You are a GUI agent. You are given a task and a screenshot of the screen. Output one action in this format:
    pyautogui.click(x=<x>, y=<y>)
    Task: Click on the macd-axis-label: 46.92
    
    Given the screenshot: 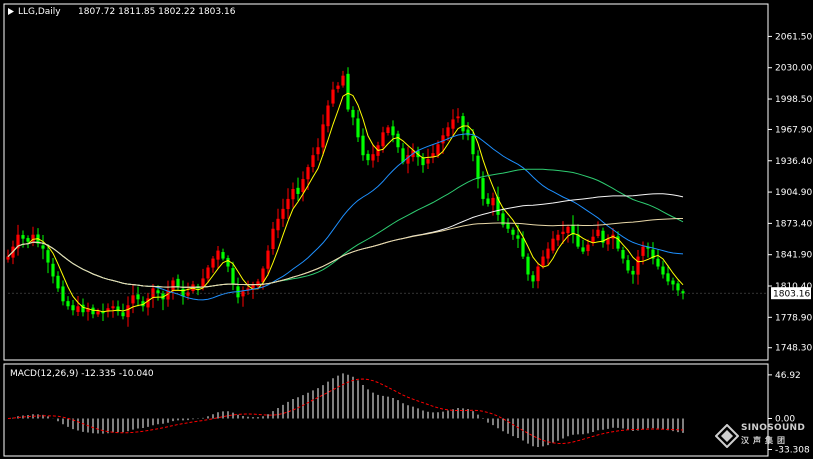 What is the action you would take?
    pyautogui.click(x=788, y=376)
    